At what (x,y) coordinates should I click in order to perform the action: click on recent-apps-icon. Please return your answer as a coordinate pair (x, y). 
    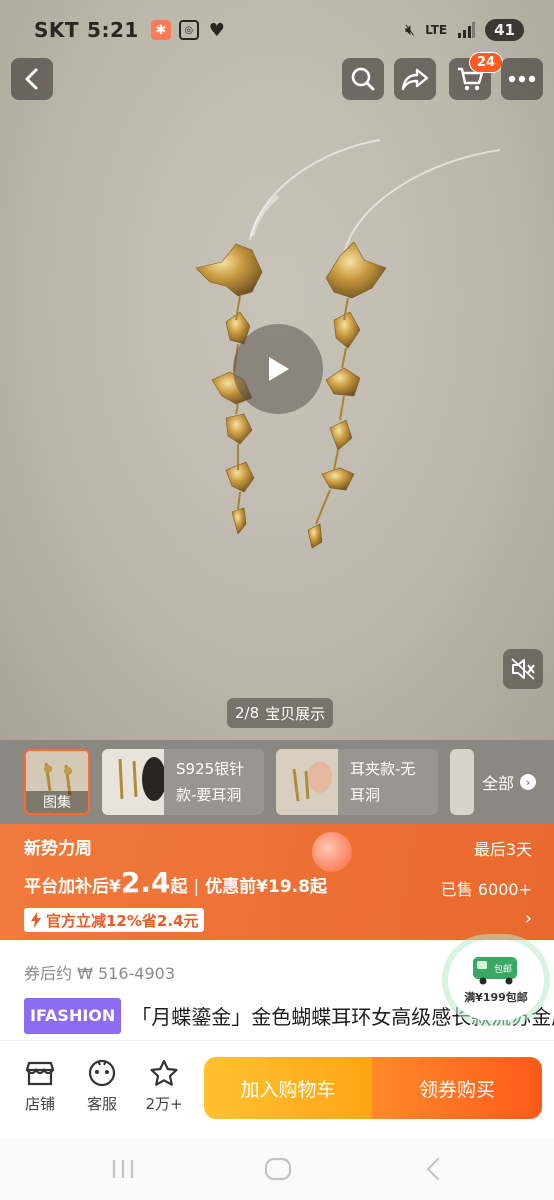
    Looking at the image, I should click on (123, 1169).